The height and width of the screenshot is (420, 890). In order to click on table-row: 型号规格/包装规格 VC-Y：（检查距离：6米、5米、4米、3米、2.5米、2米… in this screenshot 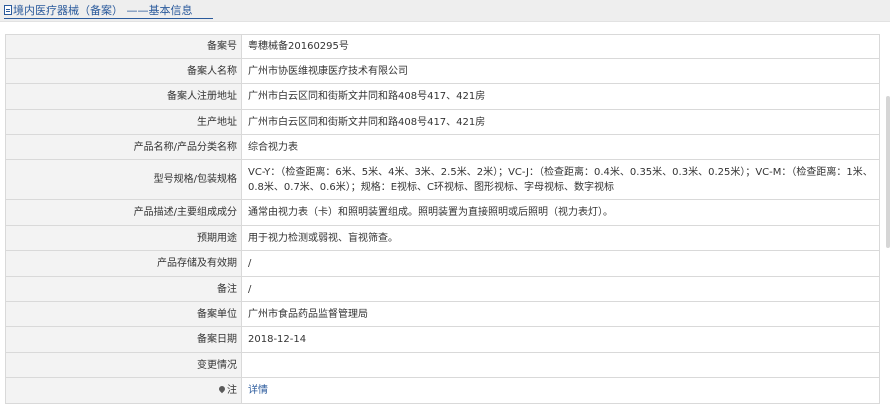, I will do `click(442, 179)`.